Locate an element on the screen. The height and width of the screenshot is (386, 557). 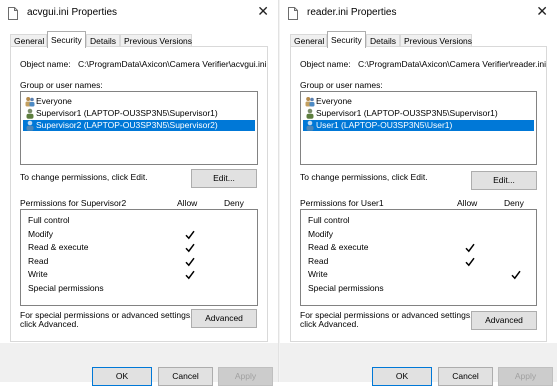
user-row-user1: User1 (LAPTOP-OU3SP3N5\User1) is located at coordinates (418, 125).